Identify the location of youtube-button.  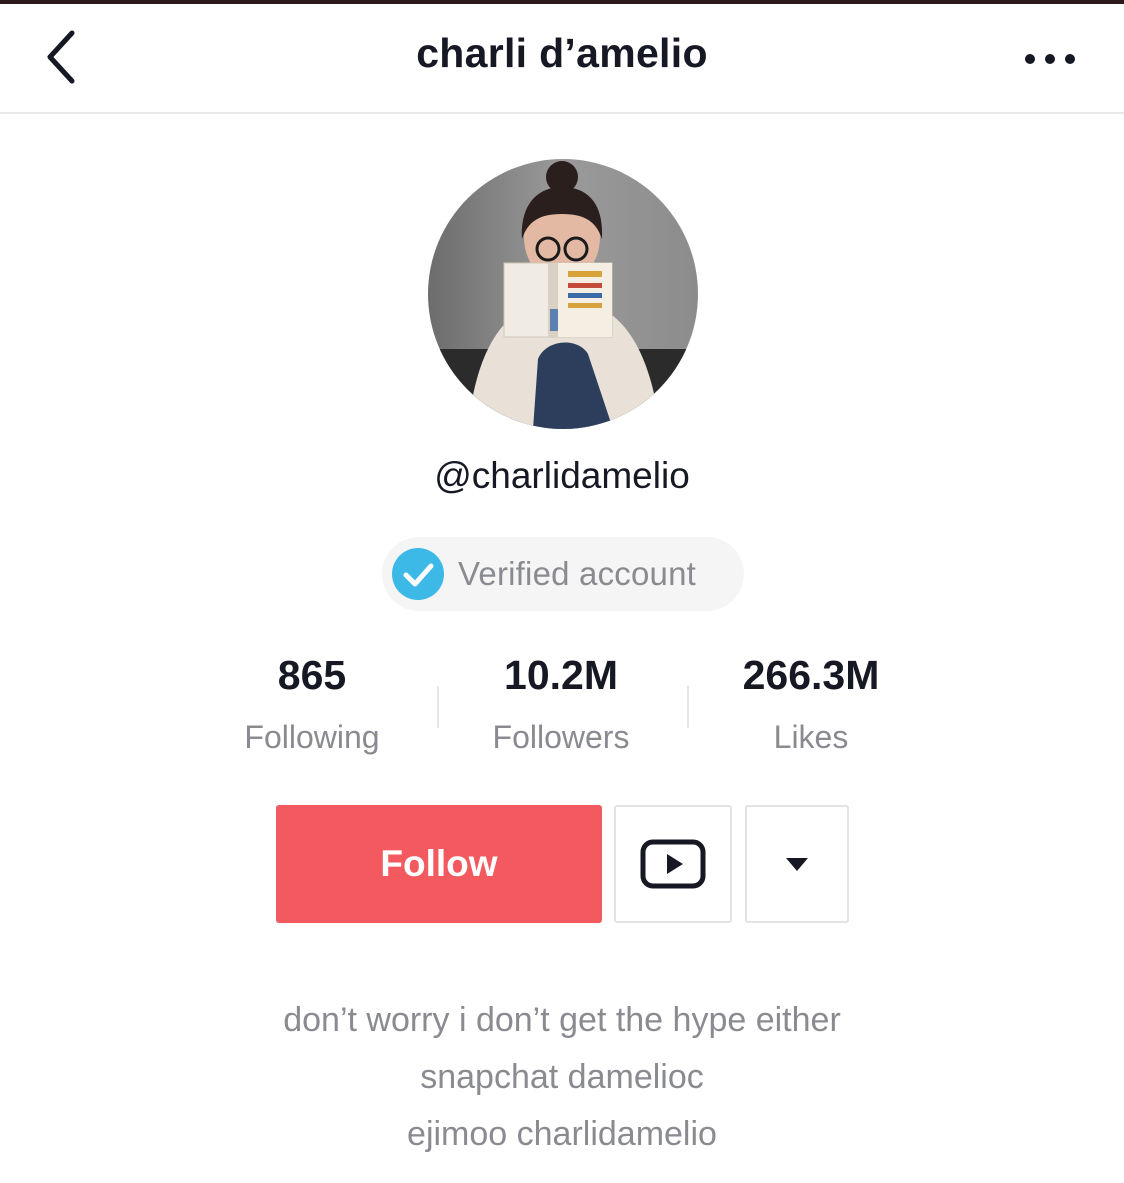
(673, 864).